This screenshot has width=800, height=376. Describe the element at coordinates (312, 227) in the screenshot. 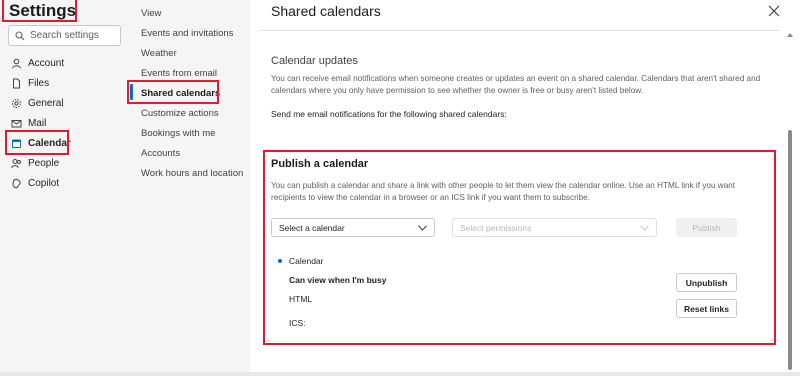

I see `select-calendar-placeholder: Select a calendar` at that location.